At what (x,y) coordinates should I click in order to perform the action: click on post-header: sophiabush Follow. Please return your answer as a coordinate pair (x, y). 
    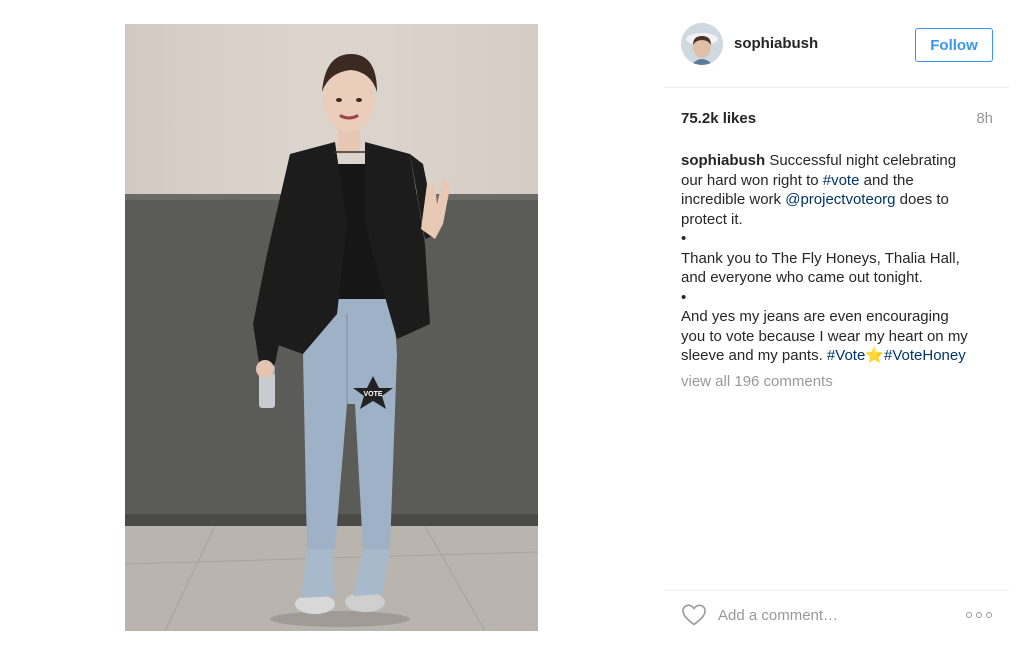
    Looking at the image, I should click on (836, 44).